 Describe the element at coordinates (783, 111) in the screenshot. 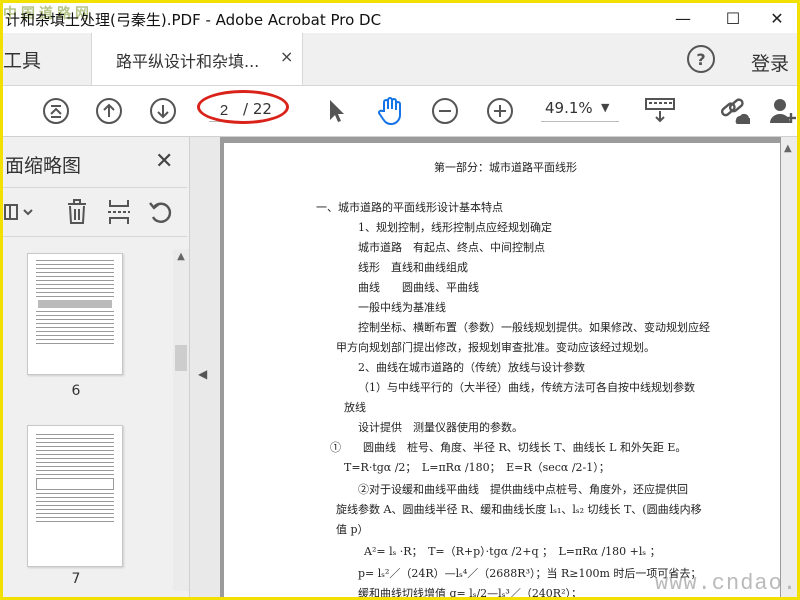

I see `add-user-icon` at that location.